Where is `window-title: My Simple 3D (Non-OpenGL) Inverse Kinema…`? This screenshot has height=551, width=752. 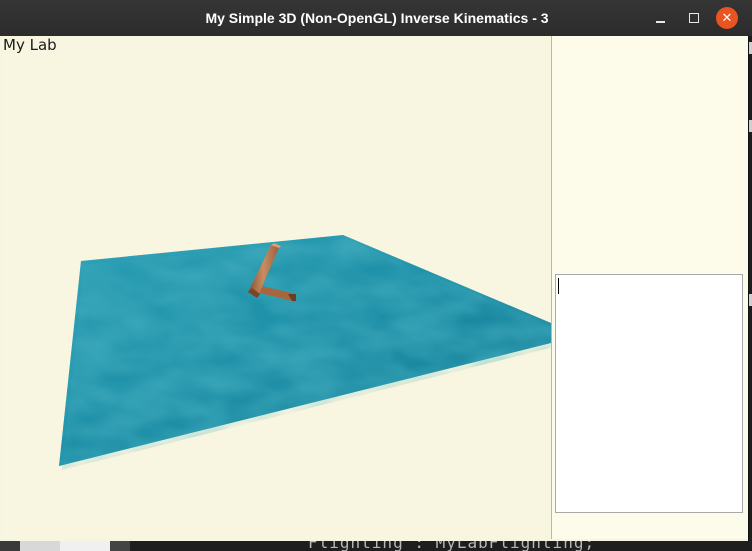 window-title: My Simple 3D (Non-OpenGL) Inverse Kinema… is located at coordinates (377, 18).